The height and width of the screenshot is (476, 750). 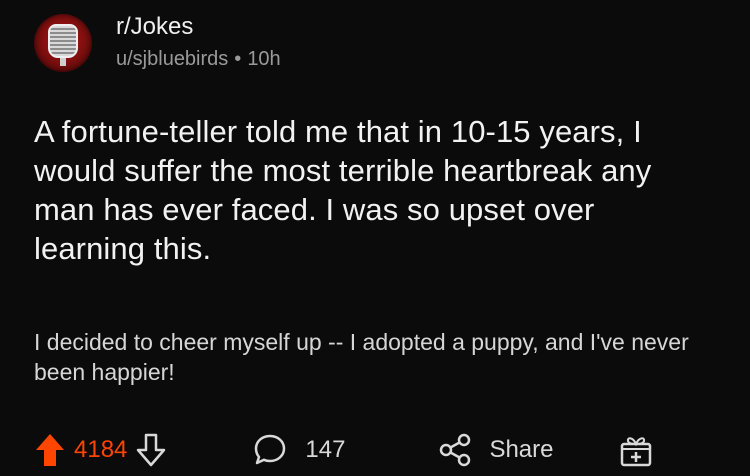 I want to click on byline: u/sjbluebirds • 10h, so click(x=198, y=59).